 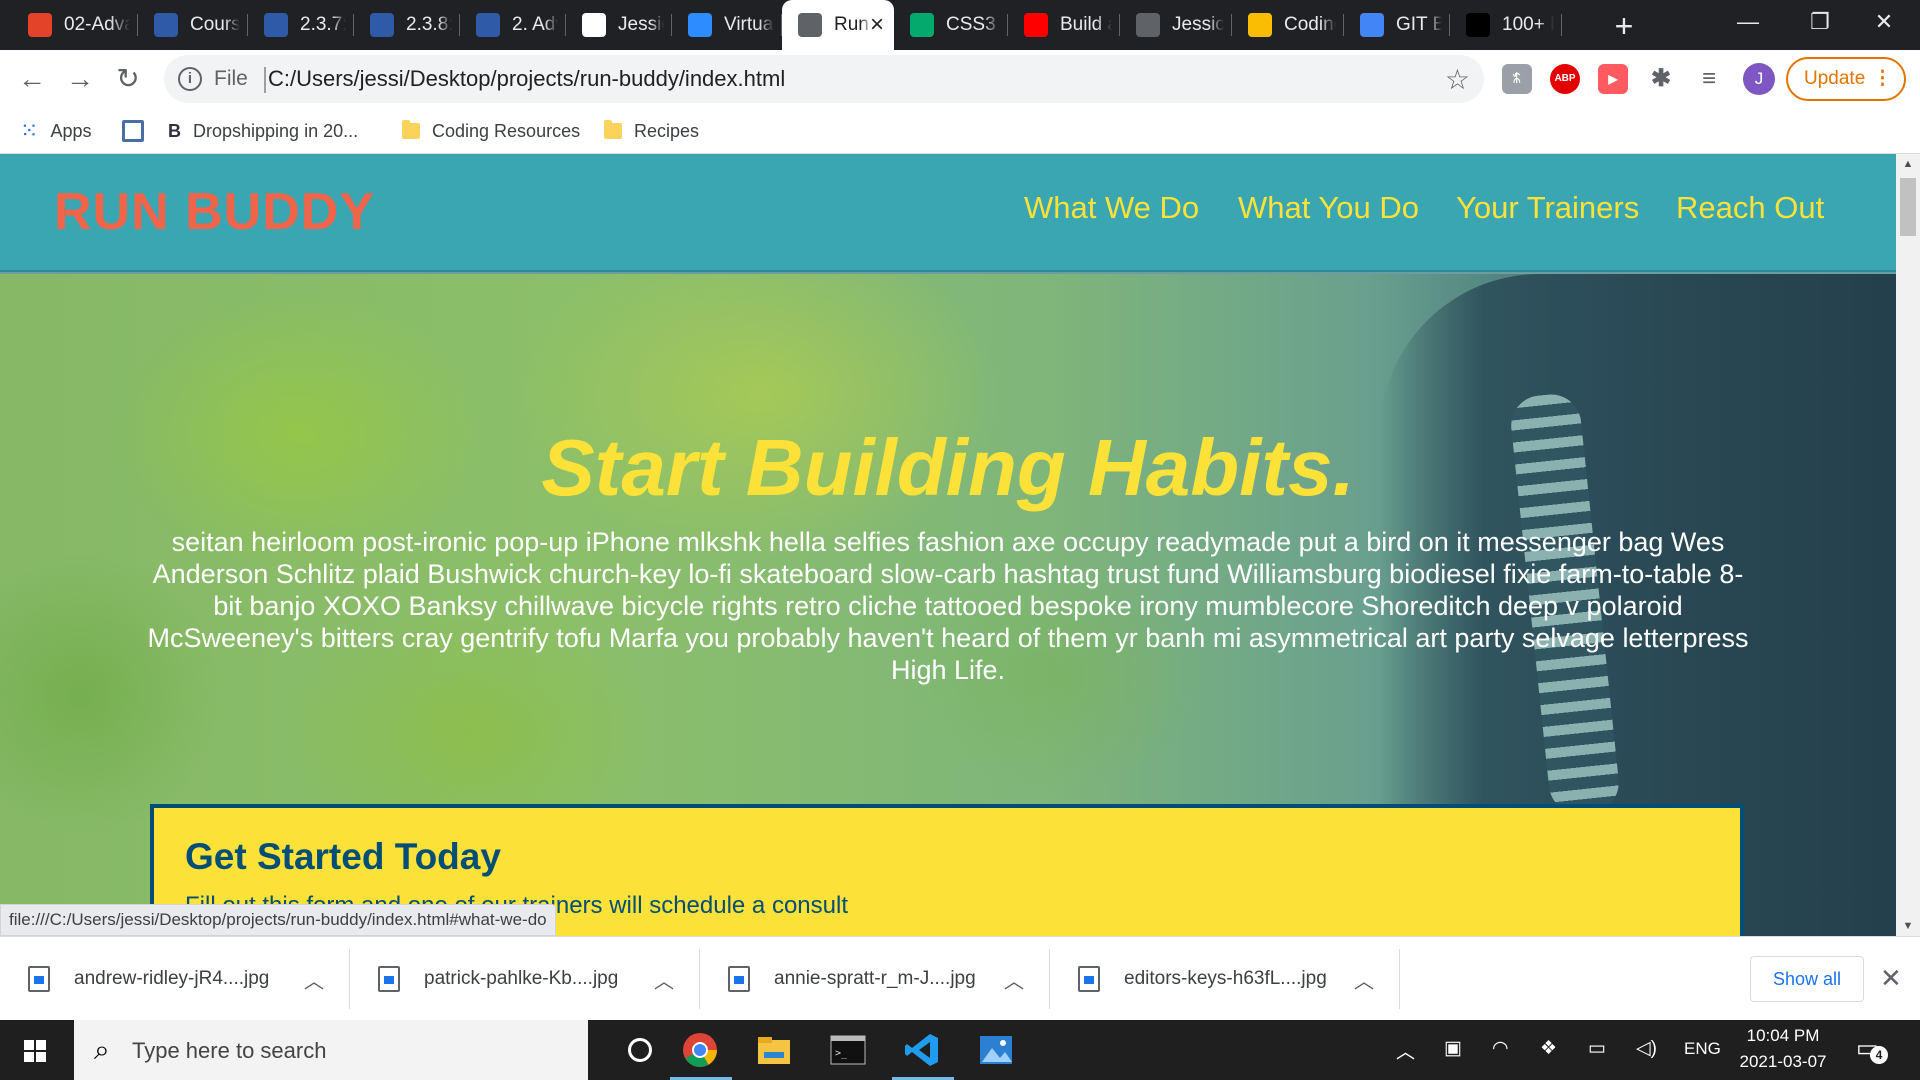 I want to click on tab-13: GIT BASH, so click(x=1397, y=25).